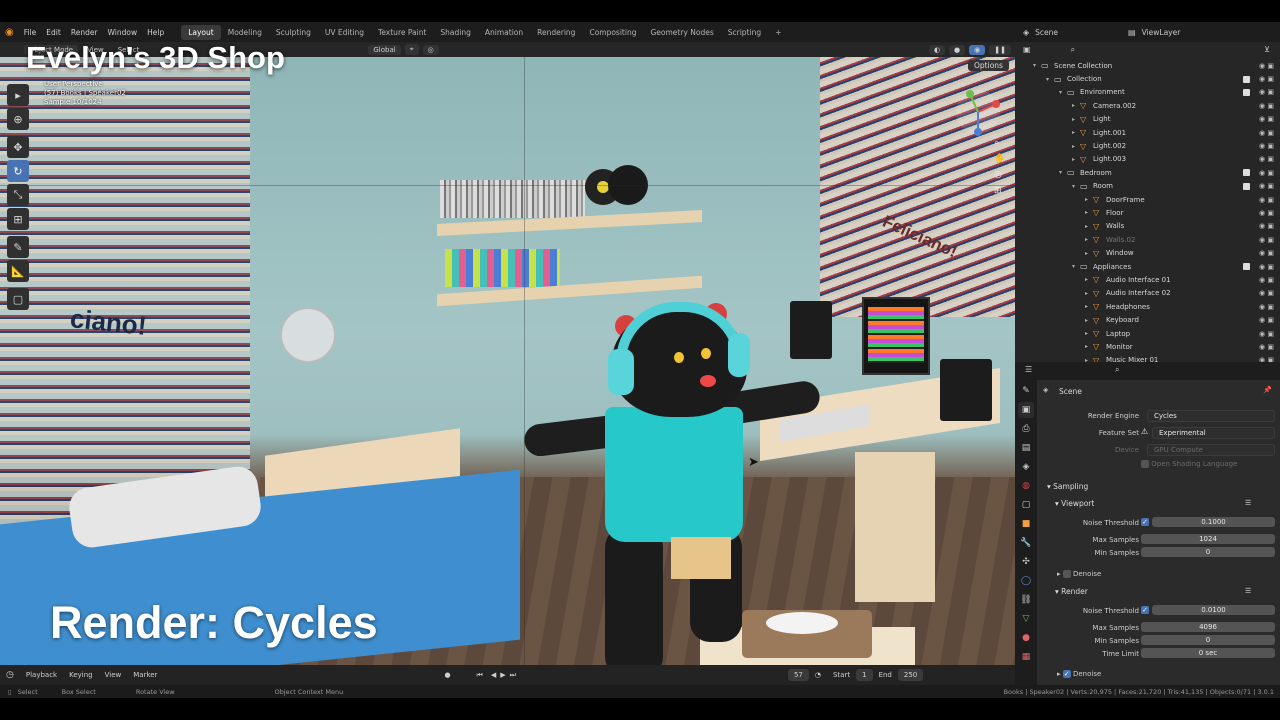  I want to click on r-noise-threshold-field: 0.0100, so click(1213, 610).